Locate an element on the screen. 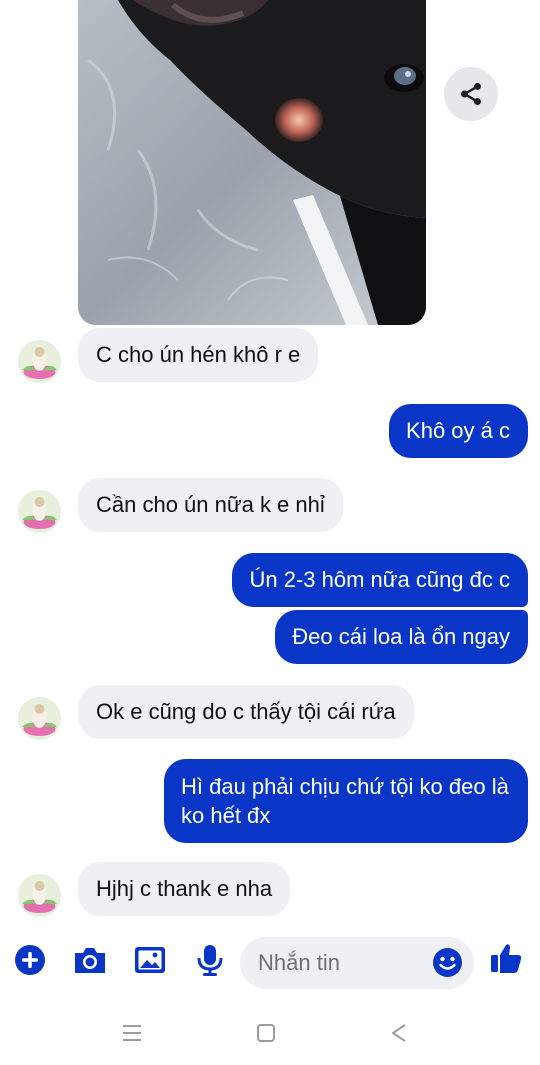 Image resolution: width=540 pixels, height=1065 pixels. like-button is located at coordinates (506, 958).